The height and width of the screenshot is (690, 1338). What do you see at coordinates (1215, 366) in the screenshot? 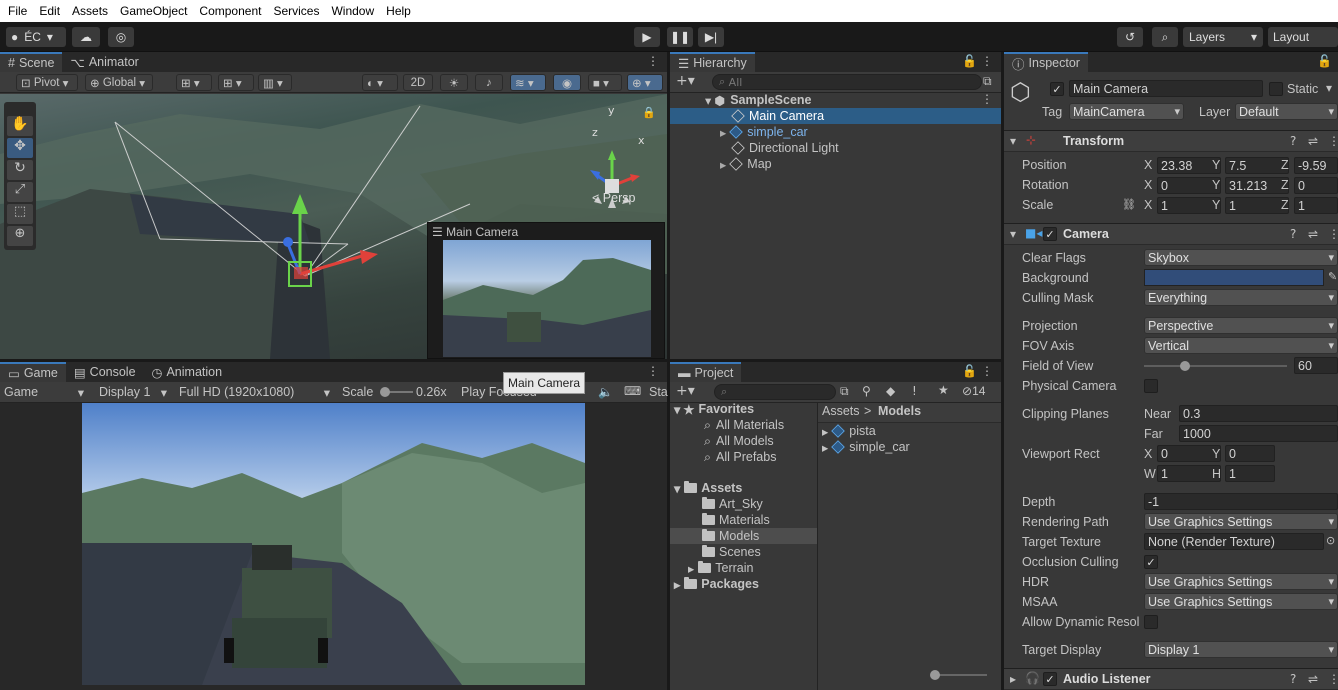
I see `fov-slider` at bounding box center [1215, 366].